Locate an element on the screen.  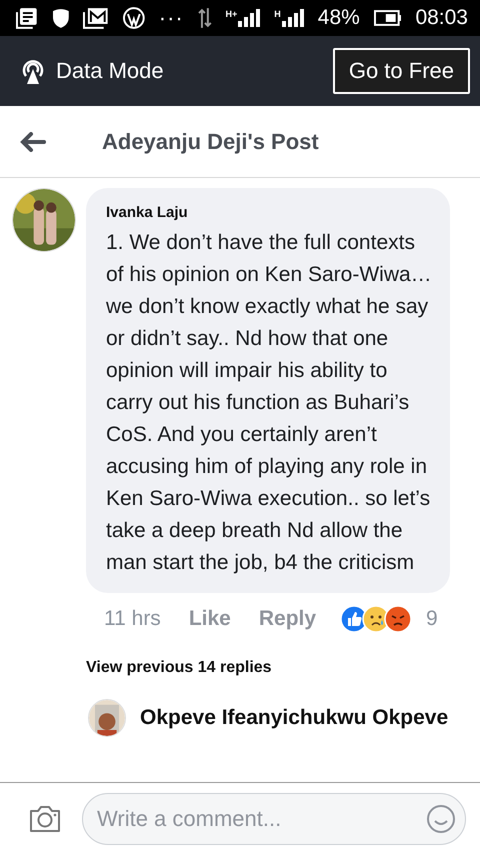
mail-icon is located at coordinates (96, 18).